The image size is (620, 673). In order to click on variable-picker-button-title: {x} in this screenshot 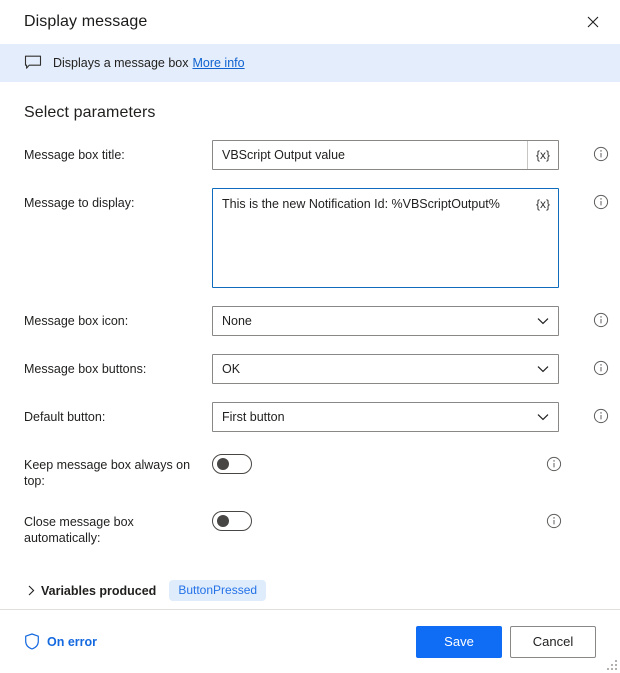, I will do `click(542, 155)`.